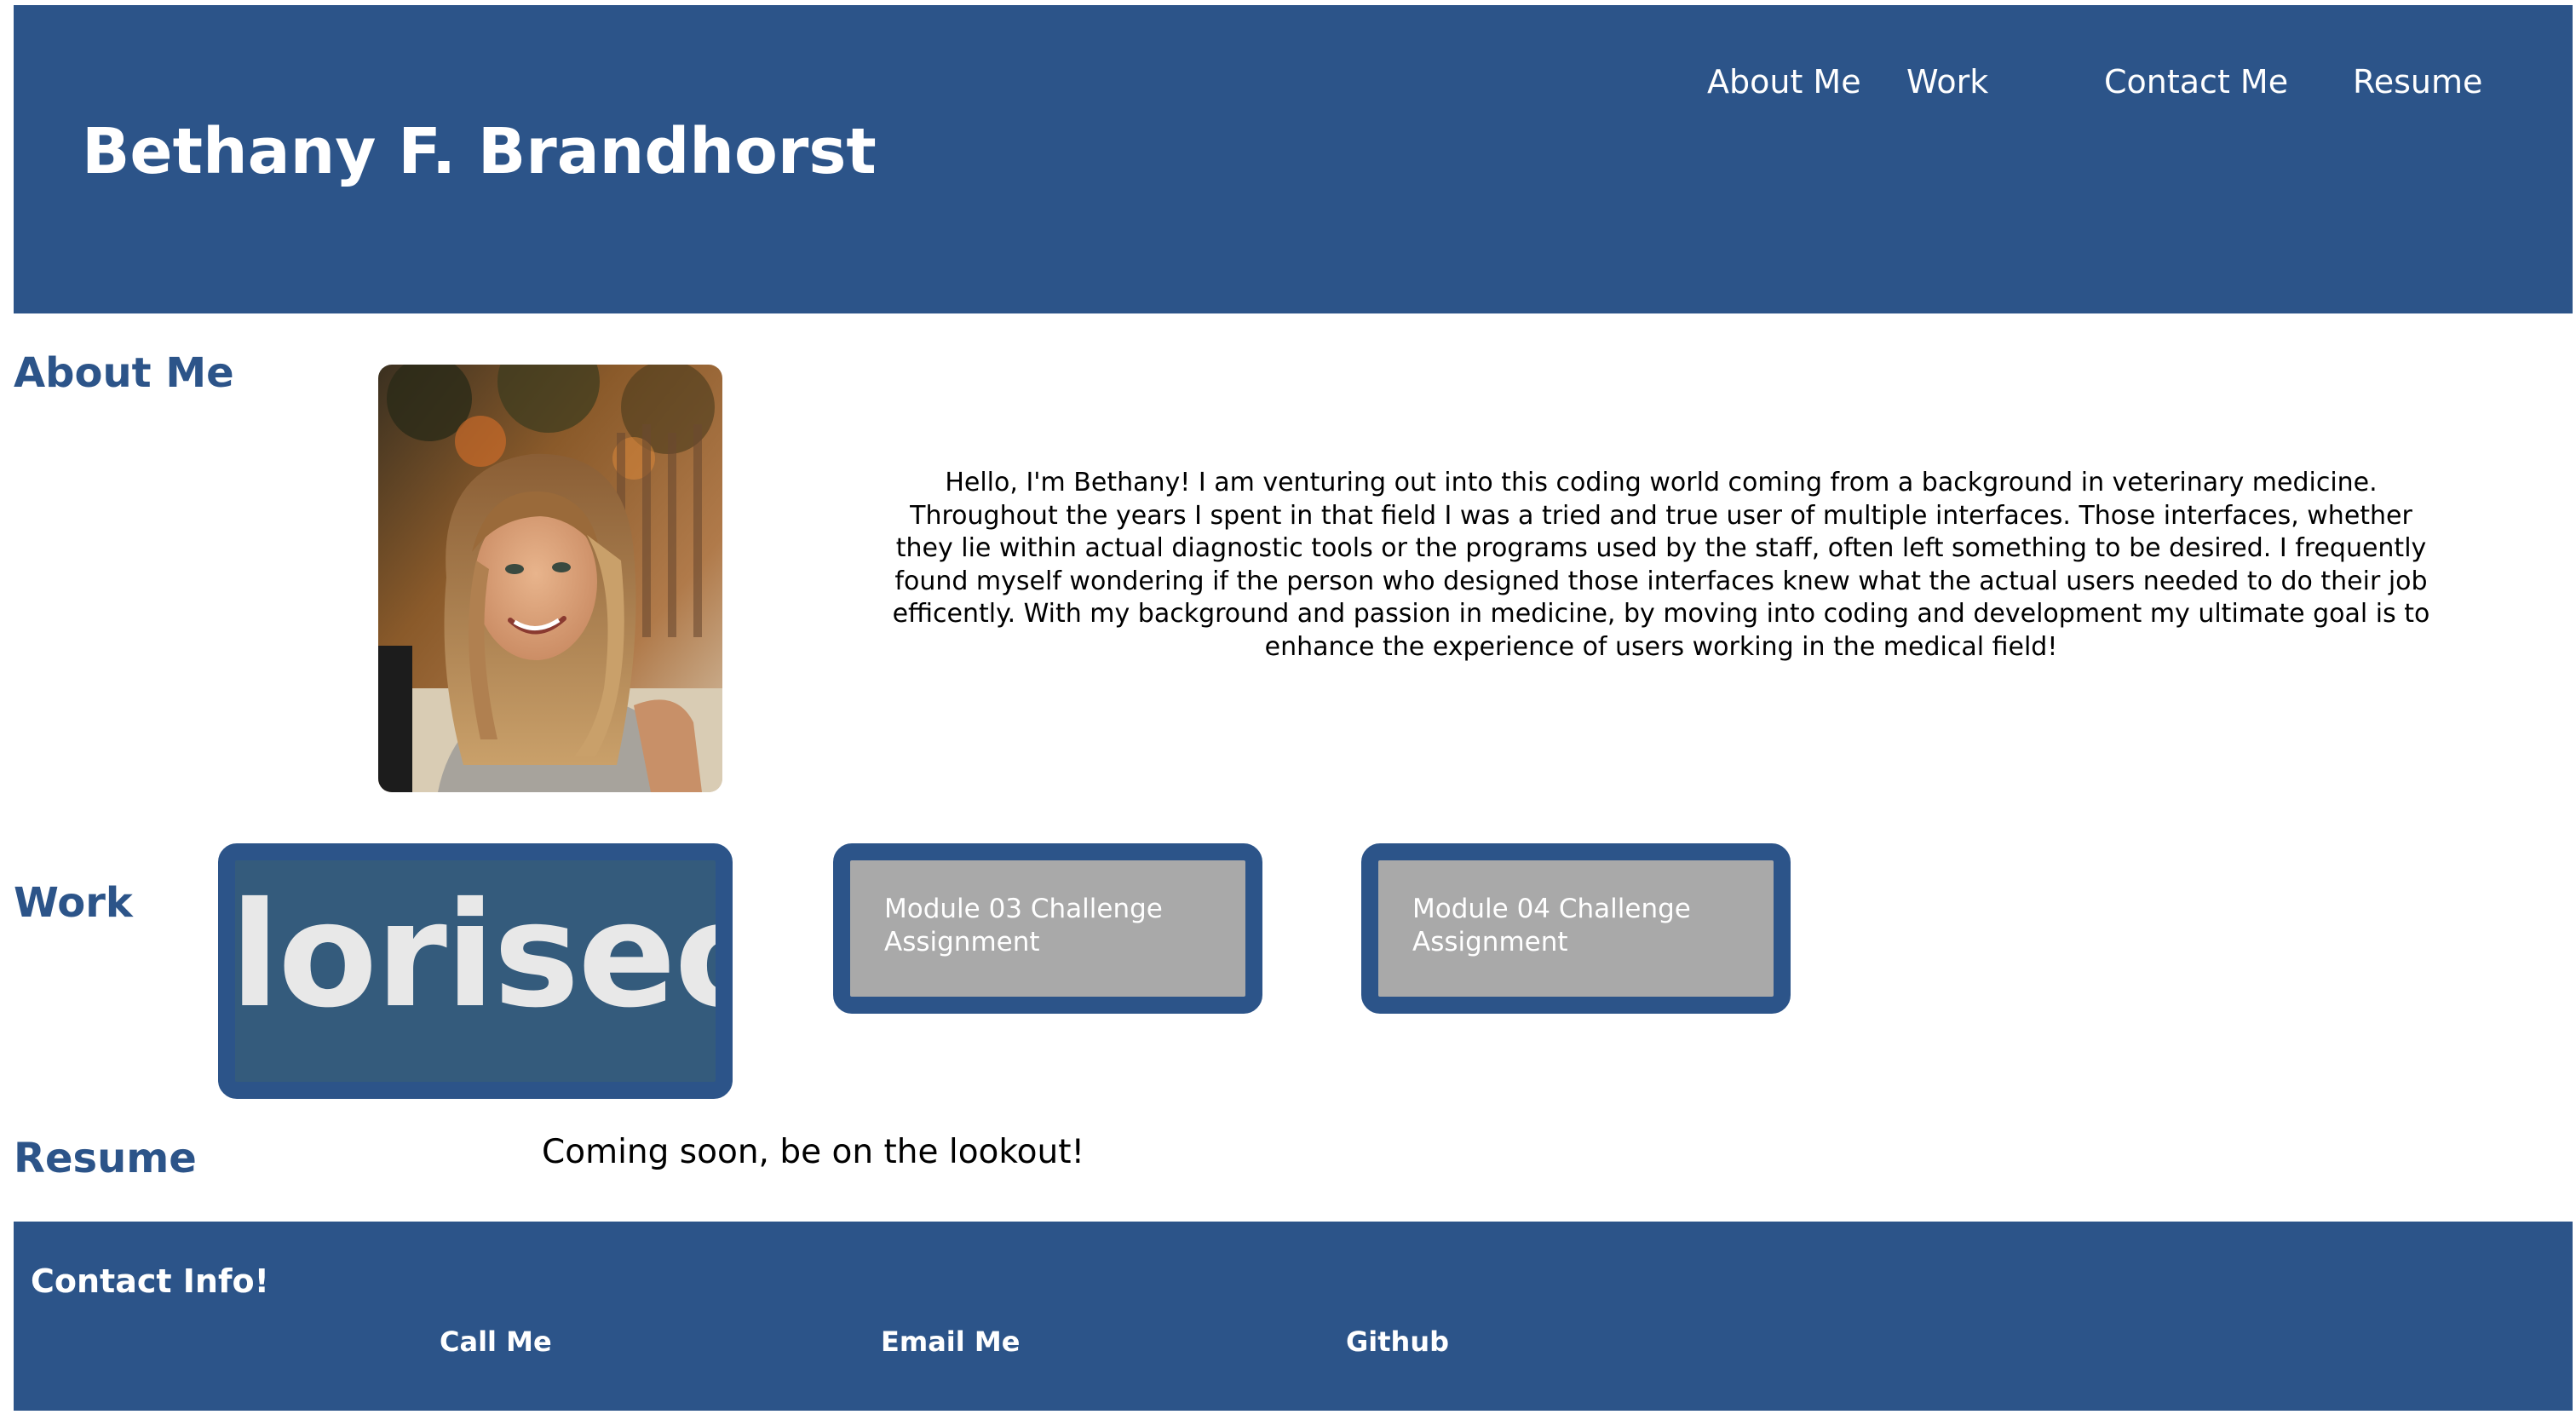  I want to click on resume-text: Coming soon, be on the lookout!, so click(813, 1152).